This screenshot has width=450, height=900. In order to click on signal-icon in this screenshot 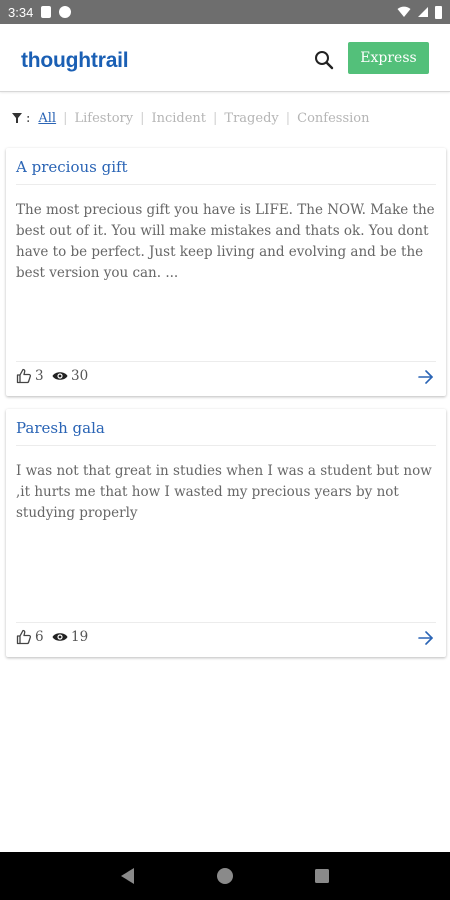, I will do `click(423, 12)`.